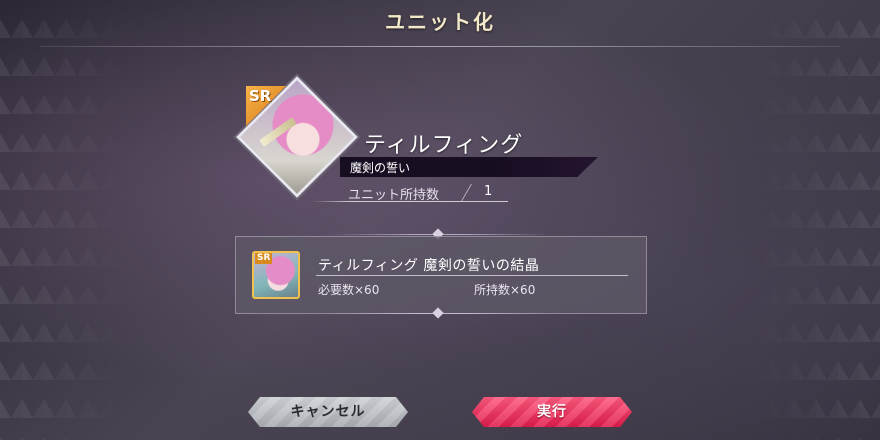 This screenshot has height=440, width=880. I want to click on screen-title: ユニット化, so click(440, 22).